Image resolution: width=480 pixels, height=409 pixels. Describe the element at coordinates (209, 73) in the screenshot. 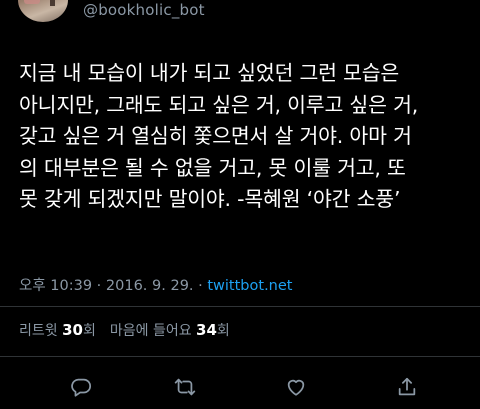

I see `tweet-text-line: 지금 내 모습이 내가 되고 싶었던 그런 모습은` at that location.